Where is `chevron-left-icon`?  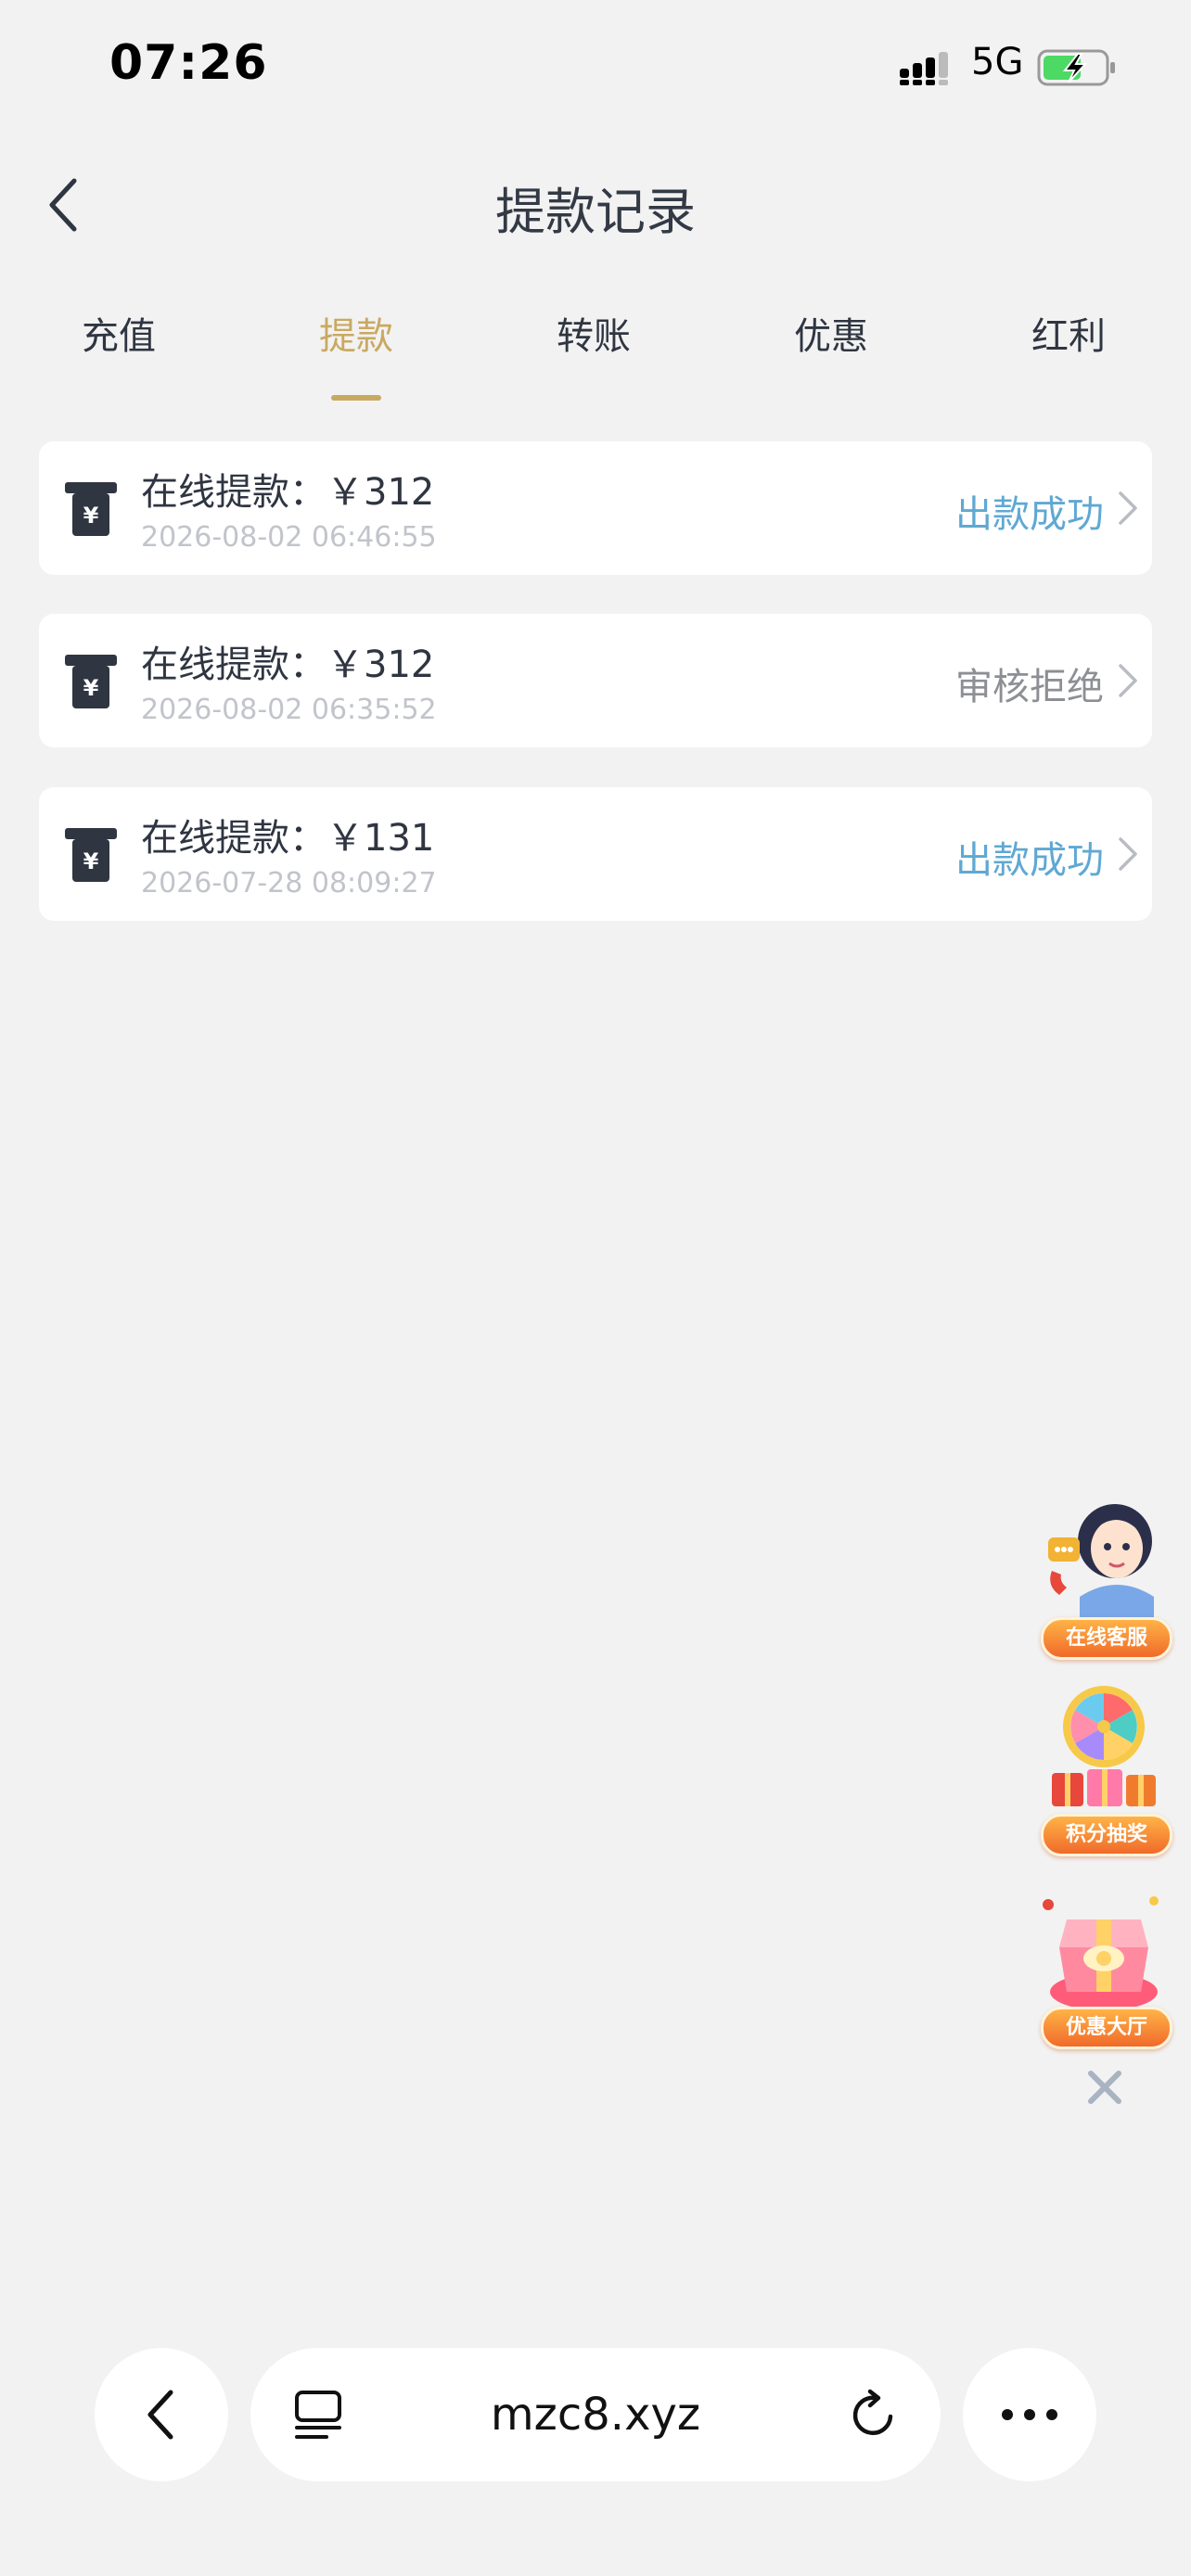 chevron-left-icon is located at coordinates (160, 2415).